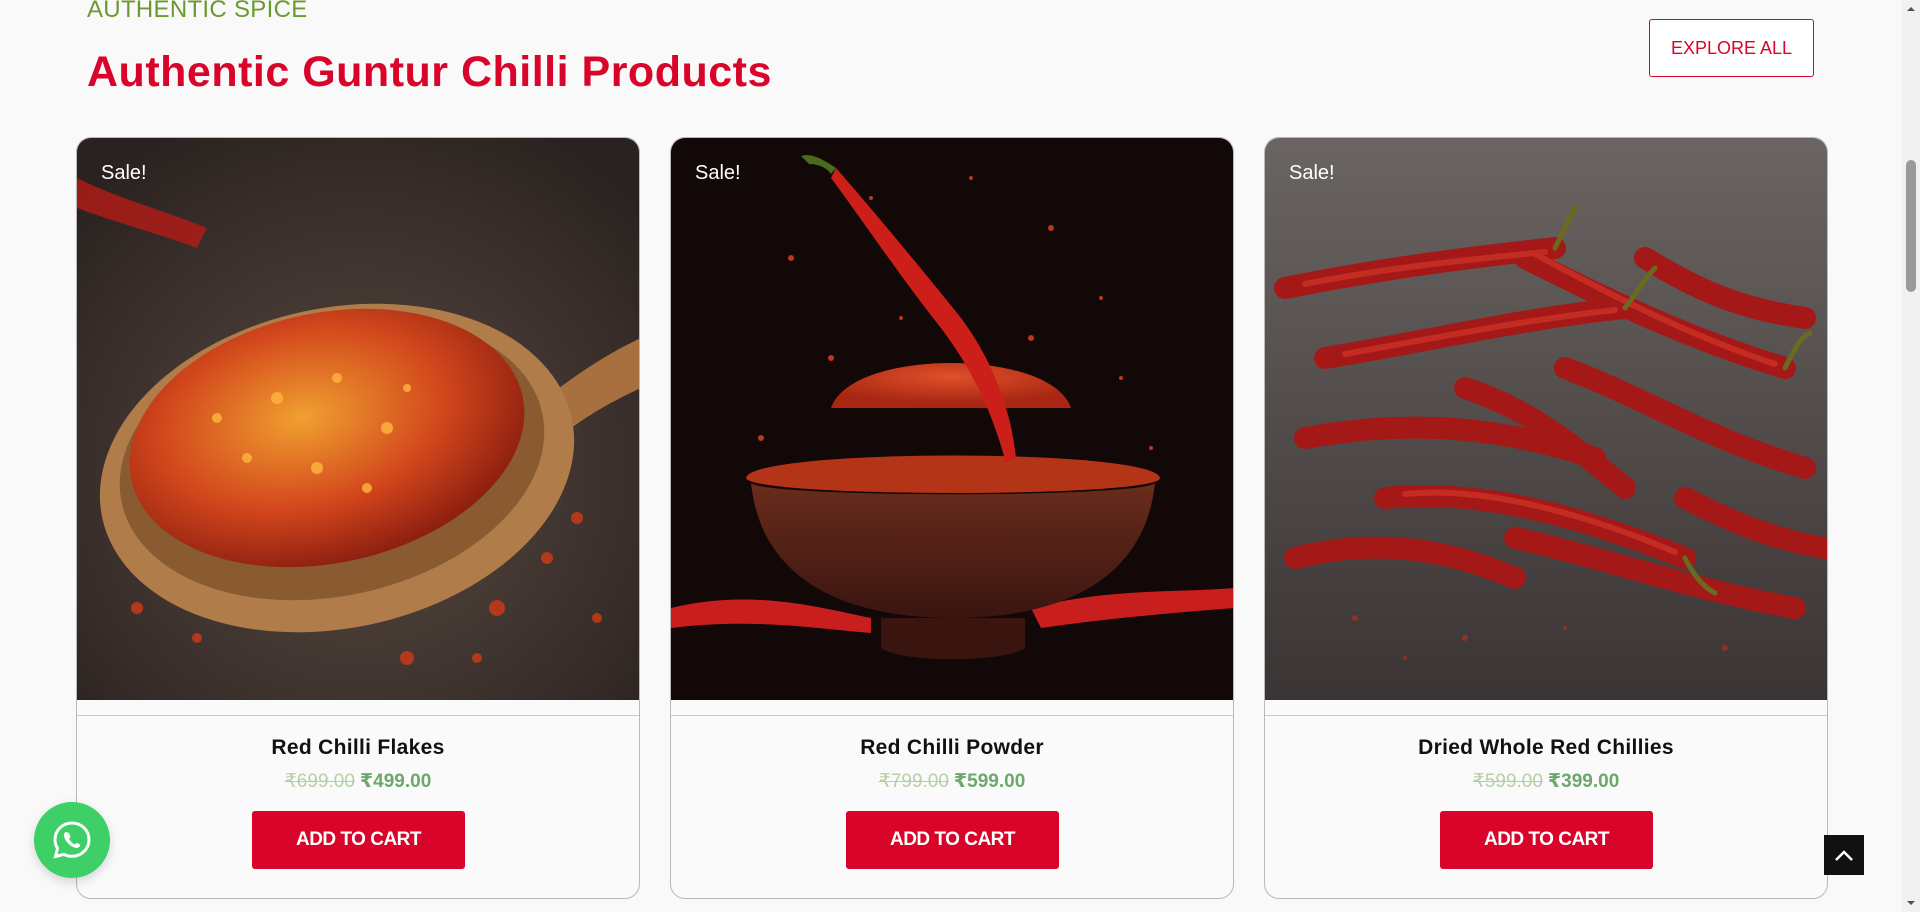 Image resolution: width=1920 pixels, height=912 pixels. What do you see at coordinates (1911, 226) in the screenshot?
I see `scrollbar-thumb` at bounding box center [1911, 226].